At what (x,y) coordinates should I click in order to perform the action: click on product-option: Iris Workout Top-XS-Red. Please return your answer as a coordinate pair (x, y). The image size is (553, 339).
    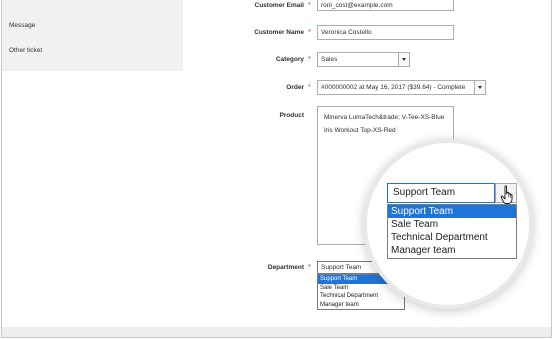
    Looking at the image, I should click on (360, 130).